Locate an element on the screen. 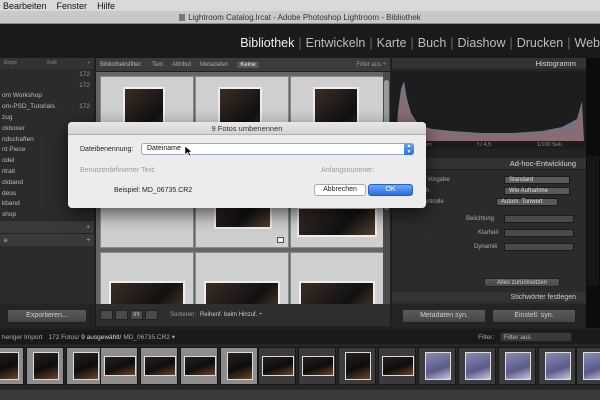 The height and width of the screenshot is (400, 600). sync-metadata-button: Metadaten syn. is located at coordinates (444, 316).